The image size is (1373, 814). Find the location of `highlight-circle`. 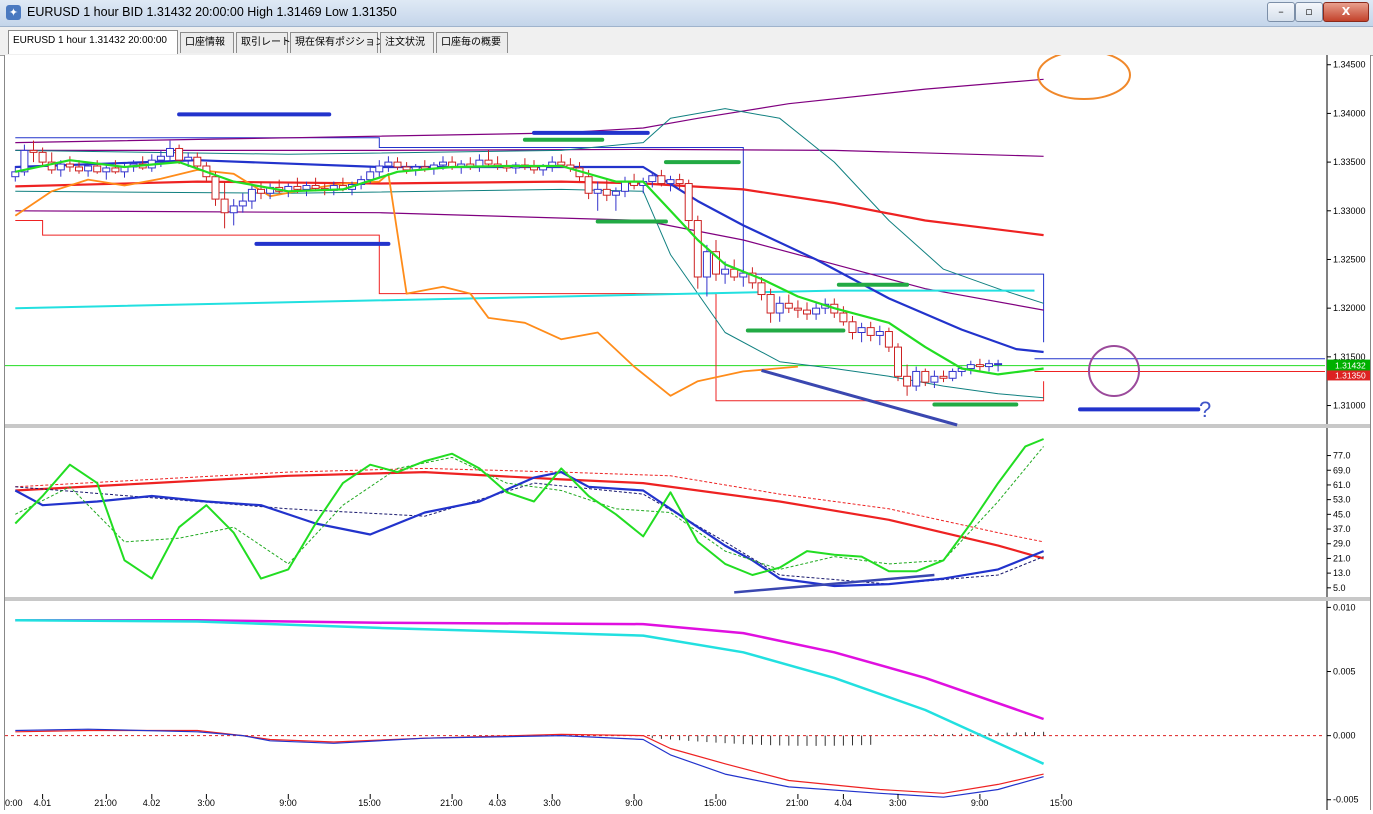

highlight-circle is located at coordinates (1084, 75).